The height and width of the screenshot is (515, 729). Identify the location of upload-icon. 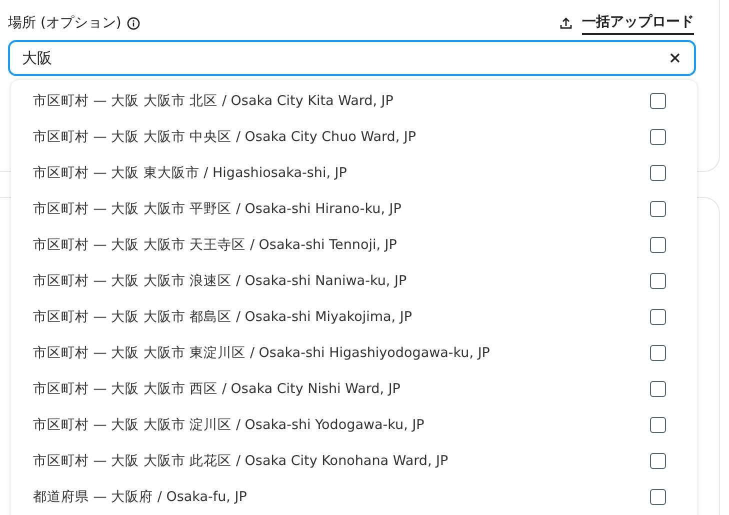
(566, 23).